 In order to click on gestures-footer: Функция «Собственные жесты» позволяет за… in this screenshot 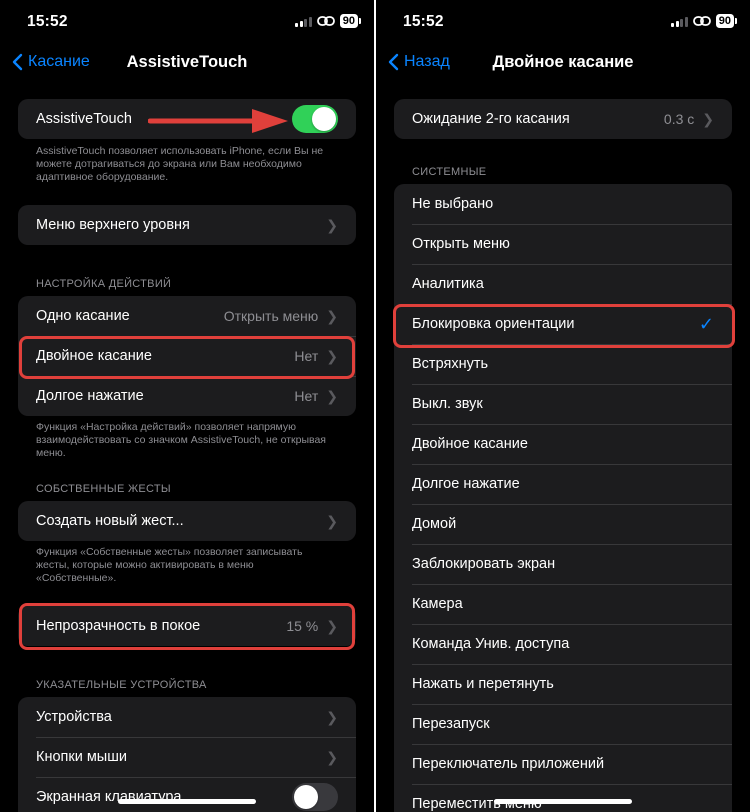, I will do `click(169, 565)`.